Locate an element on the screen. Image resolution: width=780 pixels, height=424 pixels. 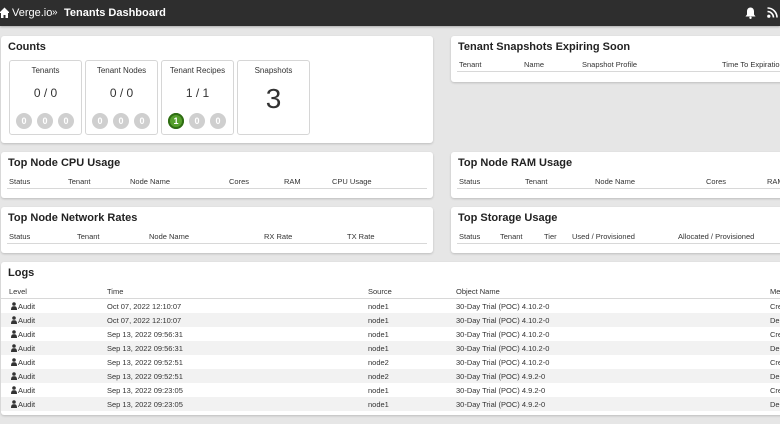
log-time: Sep 13, 2022 09:23:05 is located at coordinates (145, 404).